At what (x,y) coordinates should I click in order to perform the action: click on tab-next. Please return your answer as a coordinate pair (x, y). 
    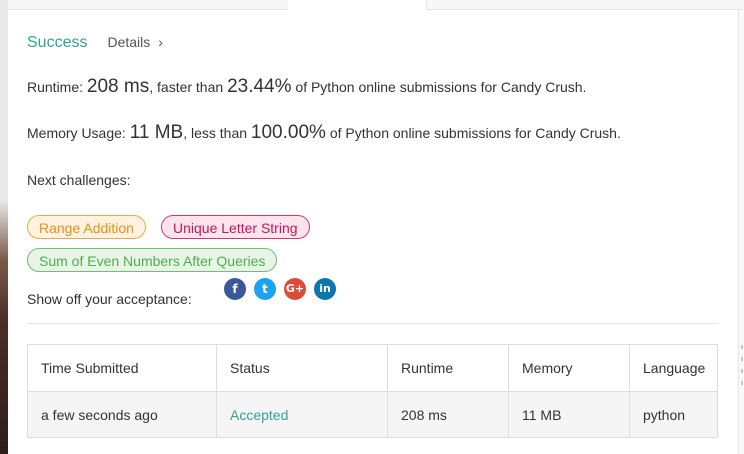
    Looking at the image, I should click on (585, 5).